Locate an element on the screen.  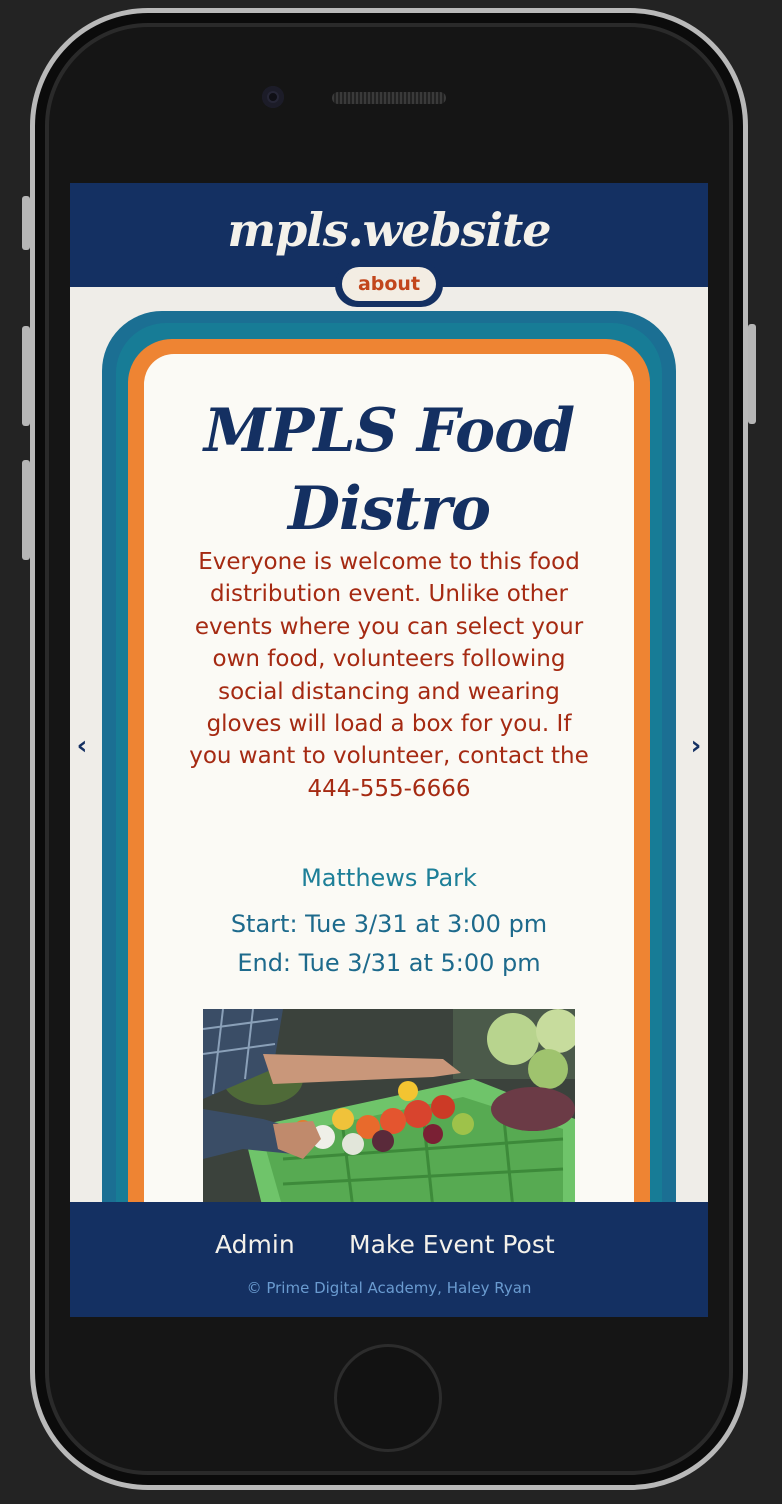
copyright-text: © Prime Digital Academy, Haley Ryan is located at coordinates (389, 1288).